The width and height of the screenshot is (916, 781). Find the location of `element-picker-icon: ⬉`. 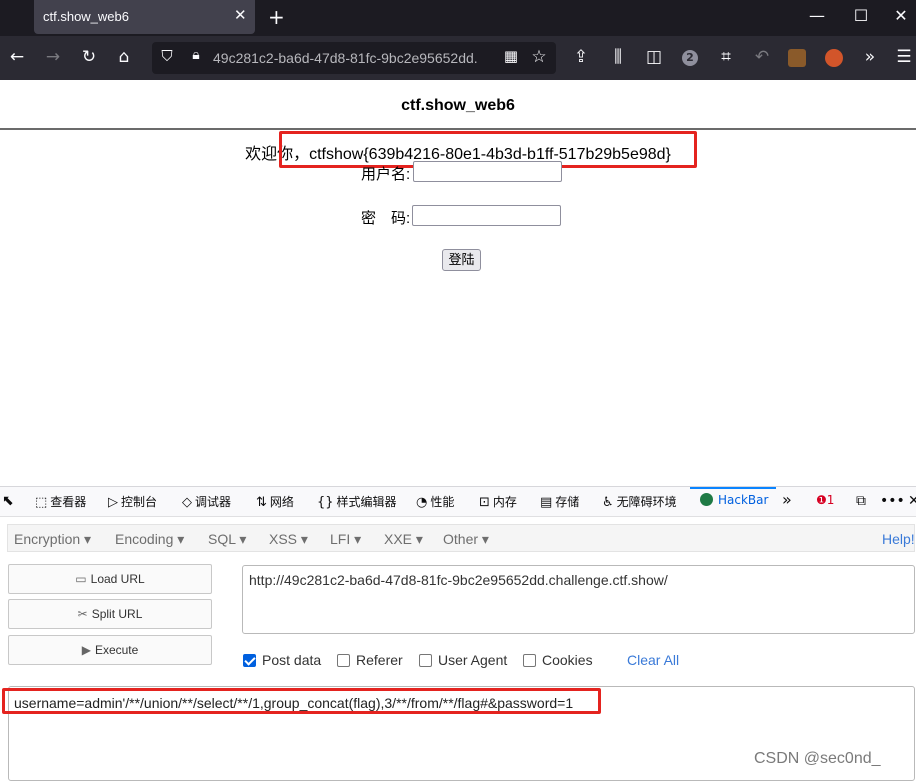

element-picker-icon: ⬉ is located at coordinates (8, 501).